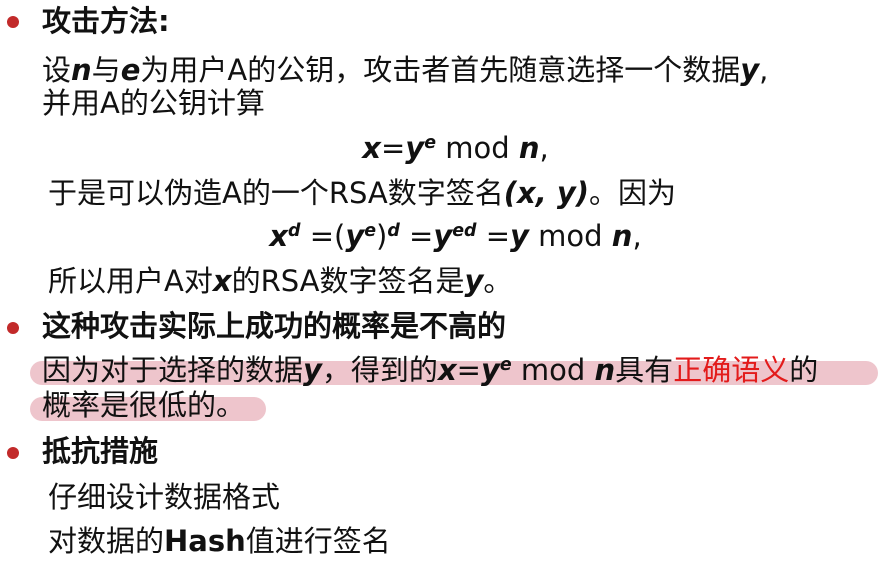 This screenshot has height=566, width=891. Describe the element at coordinates (144, 405) in the screenshot. I see `success-line-2: 概率是很低的。` at that location.